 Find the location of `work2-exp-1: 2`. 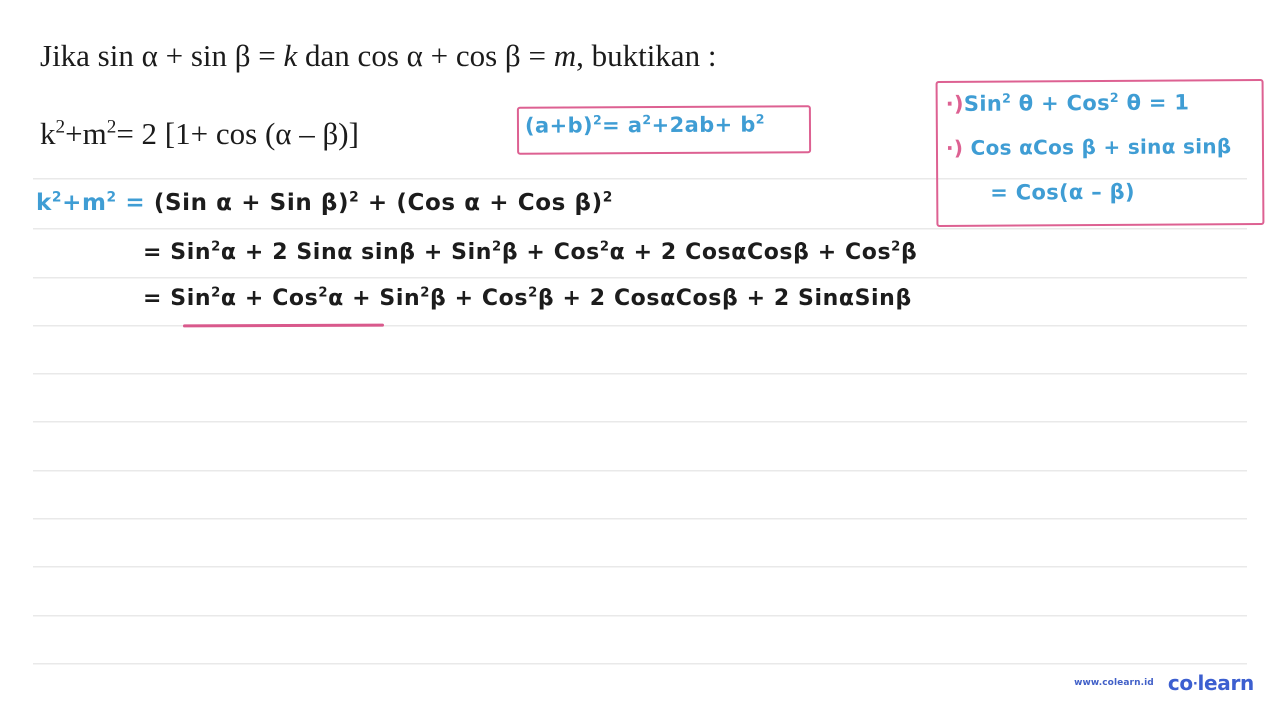

work2-exp-1: 2 is located at coordinates (216, 247).